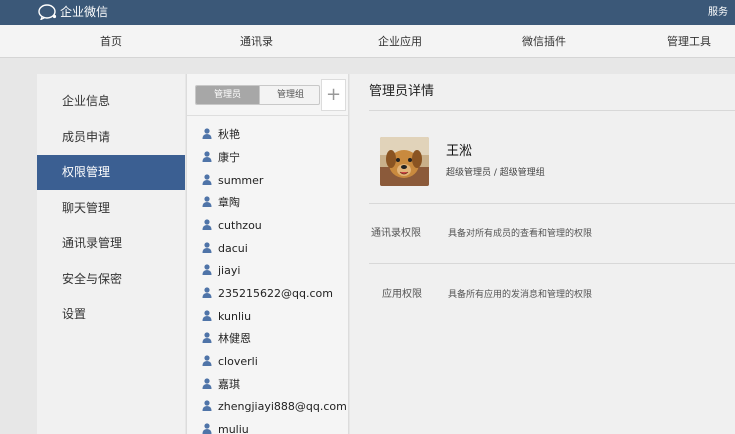  Describe the element at coordinates (367, 12) in the screenshot. I see `top-header: 企业微信 服务` at that location.